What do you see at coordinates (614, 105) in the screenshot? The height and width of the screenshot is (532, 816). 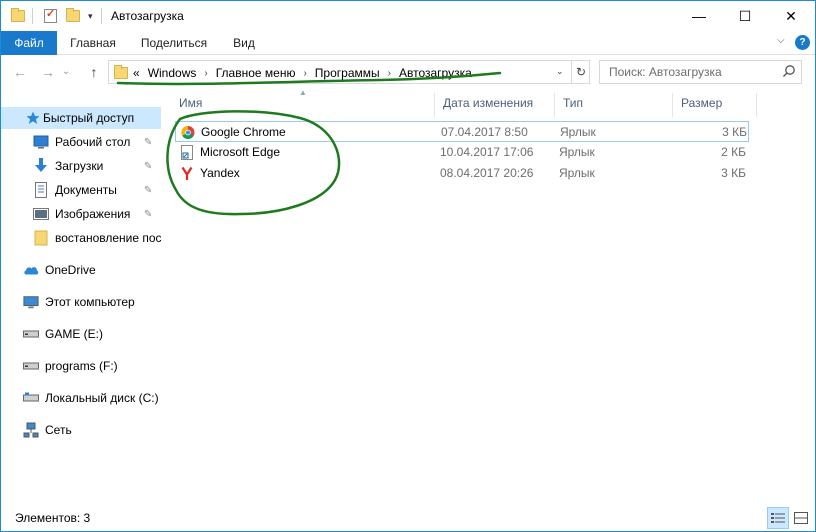 I see `column-header-type: Тип` at bounding box center [614, 105].